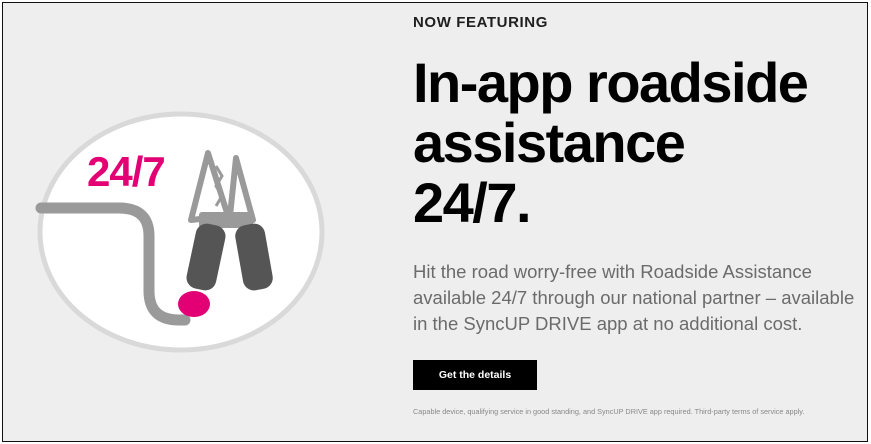  I want to click on get-details-button: Get the details, so click(475, 375).